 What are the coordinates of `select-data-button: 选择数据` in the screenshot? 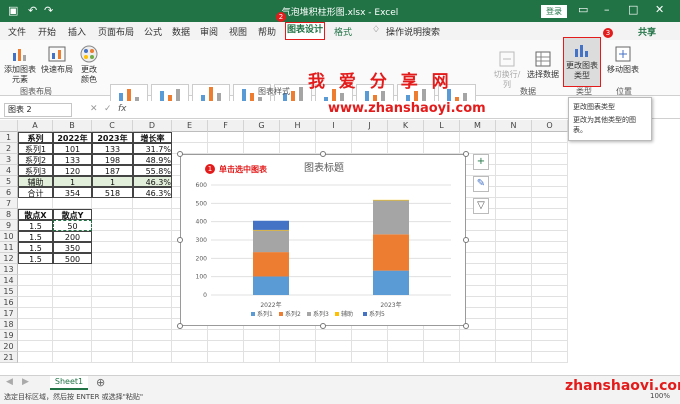 It's located at (543, 65).